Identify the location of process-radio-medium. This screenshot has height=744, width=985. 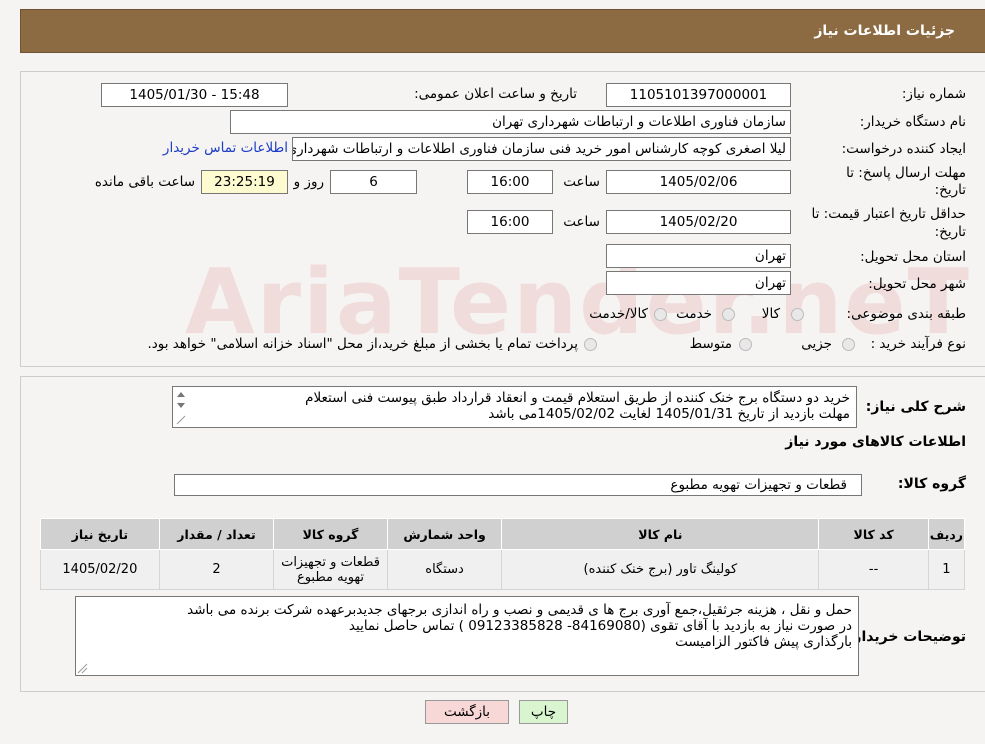
(745, 344).